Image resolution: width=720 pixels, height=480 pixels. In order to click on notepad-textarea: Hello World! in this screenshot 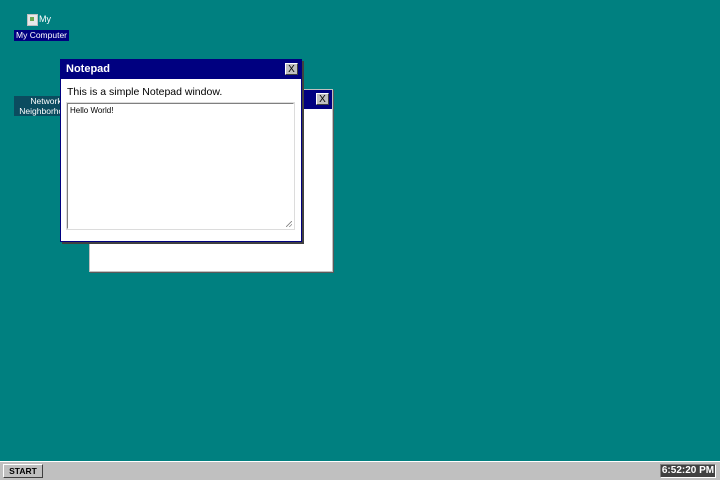, I will do `click(180, 166)`.